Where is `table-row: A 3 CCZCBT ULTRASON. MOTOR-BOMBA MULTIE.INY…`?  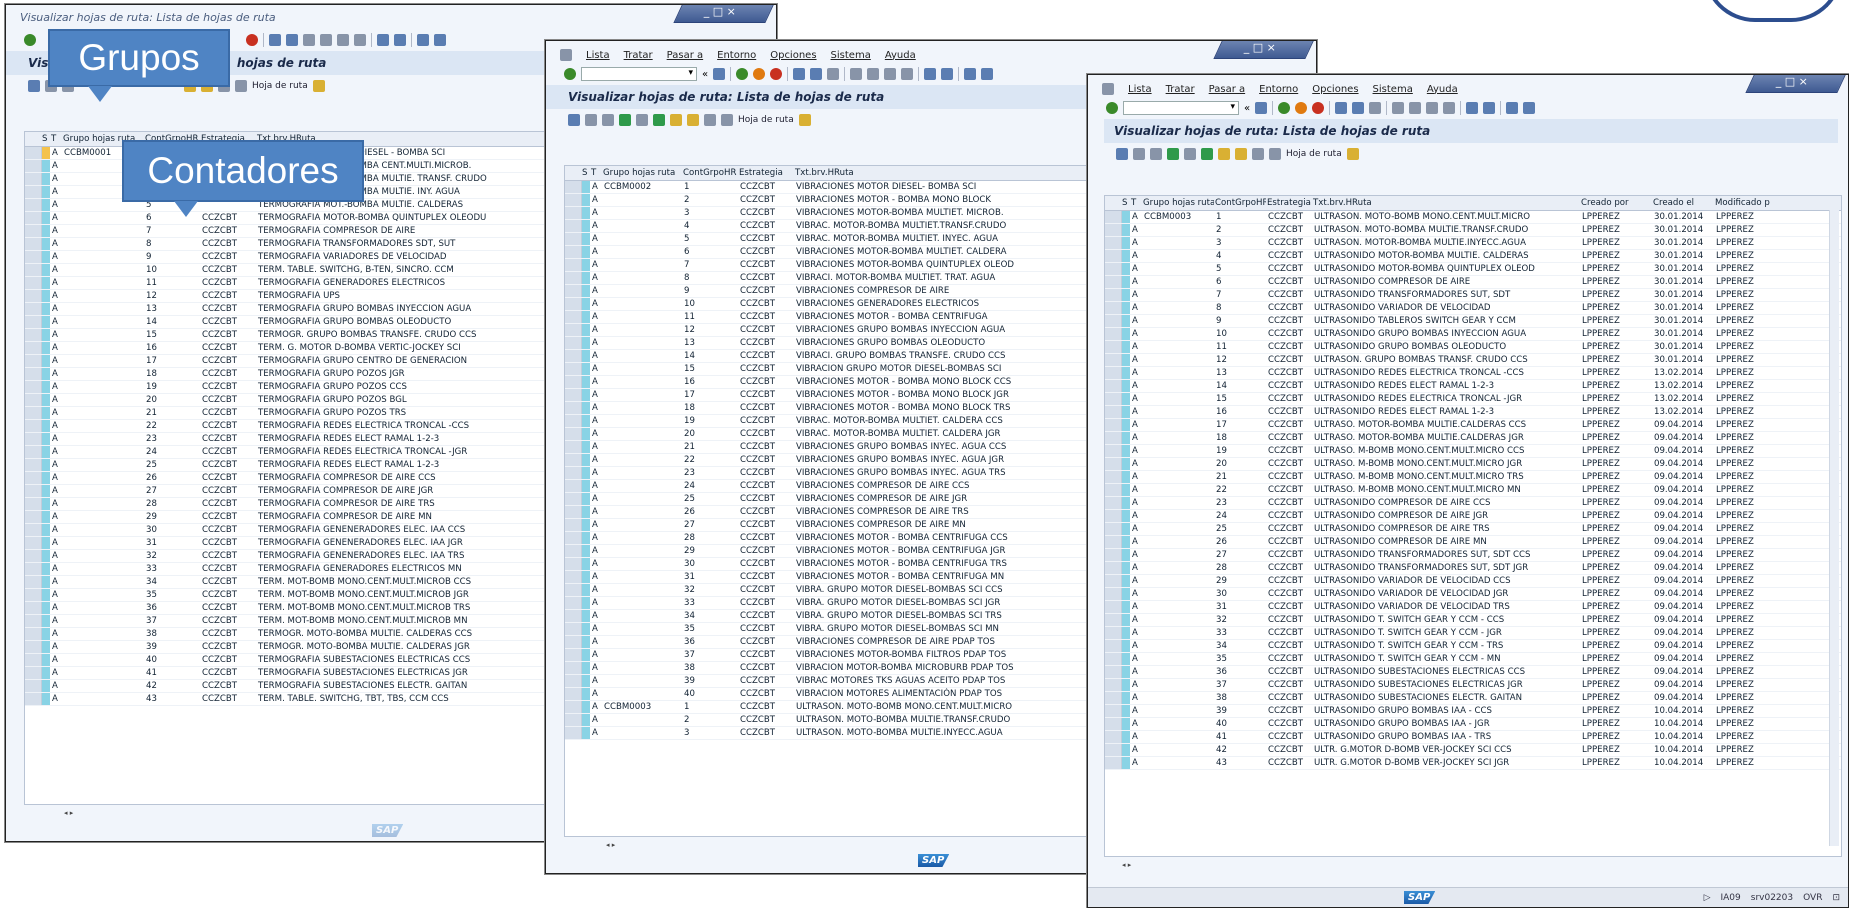 table-row: A 3 CCZCBT ULTRASON. MOTOR-BOMBA MULTIE.INY… is located at coordinates (1473, 243).